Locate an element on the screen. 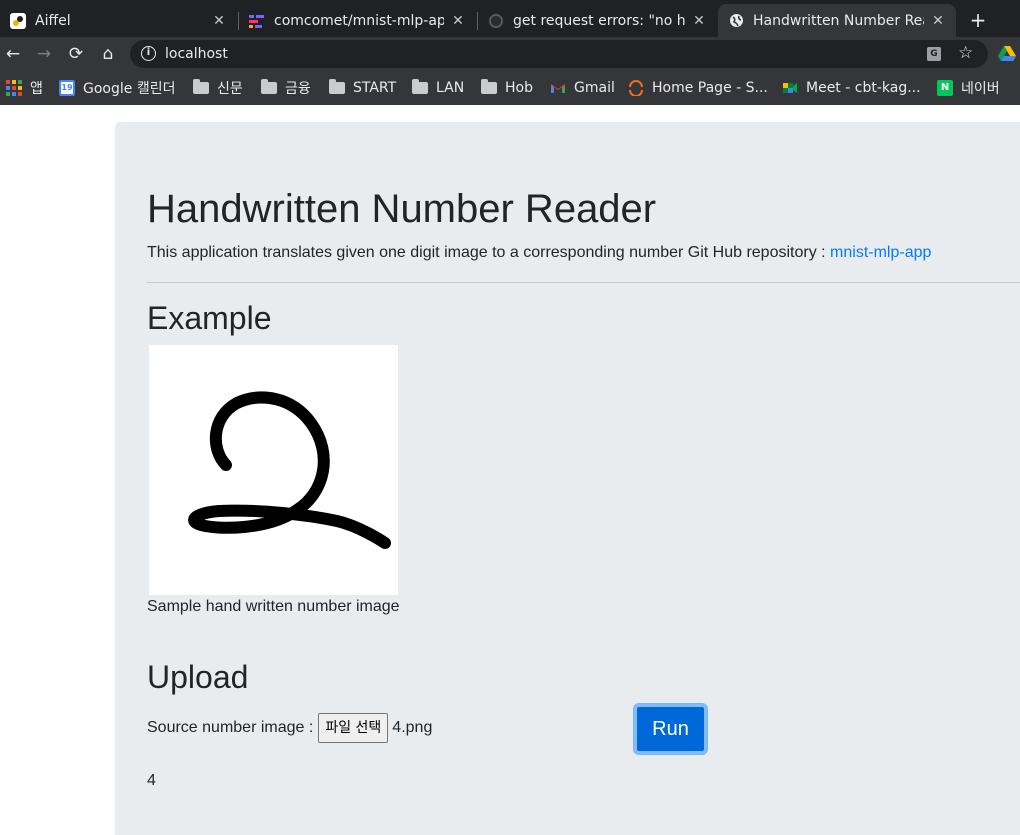  gmail-icon is located at coordinates (558, 88).